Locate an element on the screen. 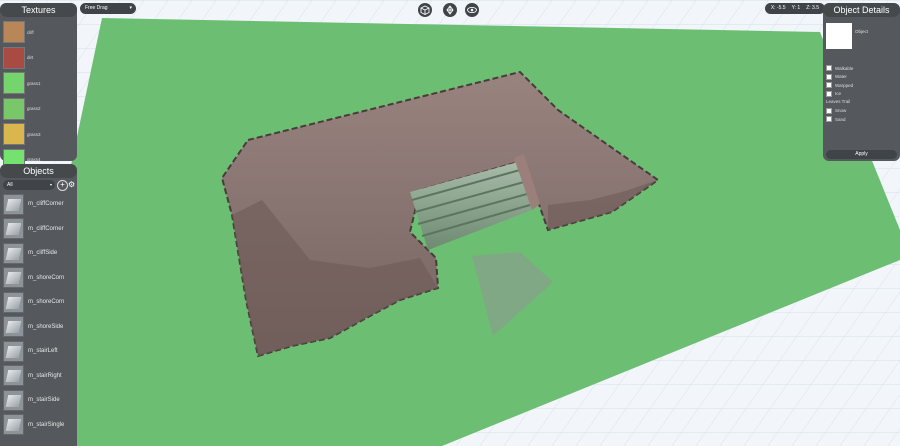 The width and height of the screenshot is (900, 446). coord-y: Y: 1 is located at coordinates (796, 8).